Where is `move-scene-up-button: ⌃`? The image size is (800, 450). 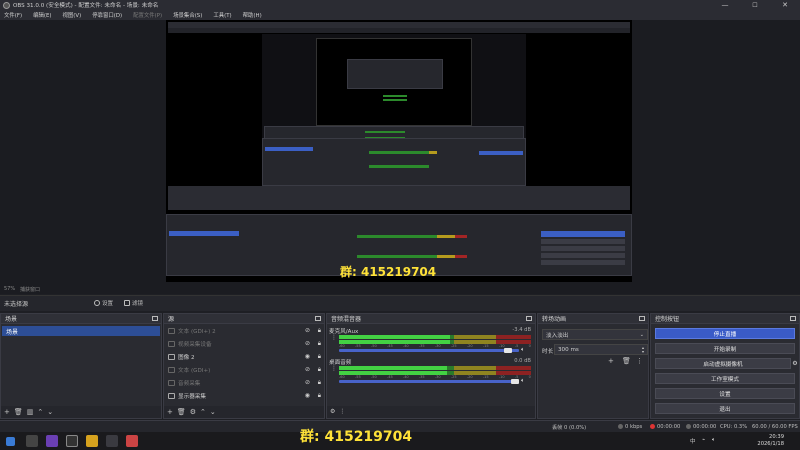 move-scene-up-button: ⌃ is located at coordinates (40, 412).